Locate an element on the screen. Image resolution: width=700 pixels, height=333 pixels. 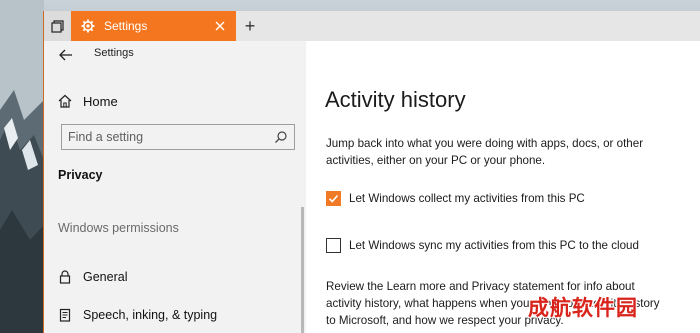
back-arrow-icon is located at coordinates (66, 55).